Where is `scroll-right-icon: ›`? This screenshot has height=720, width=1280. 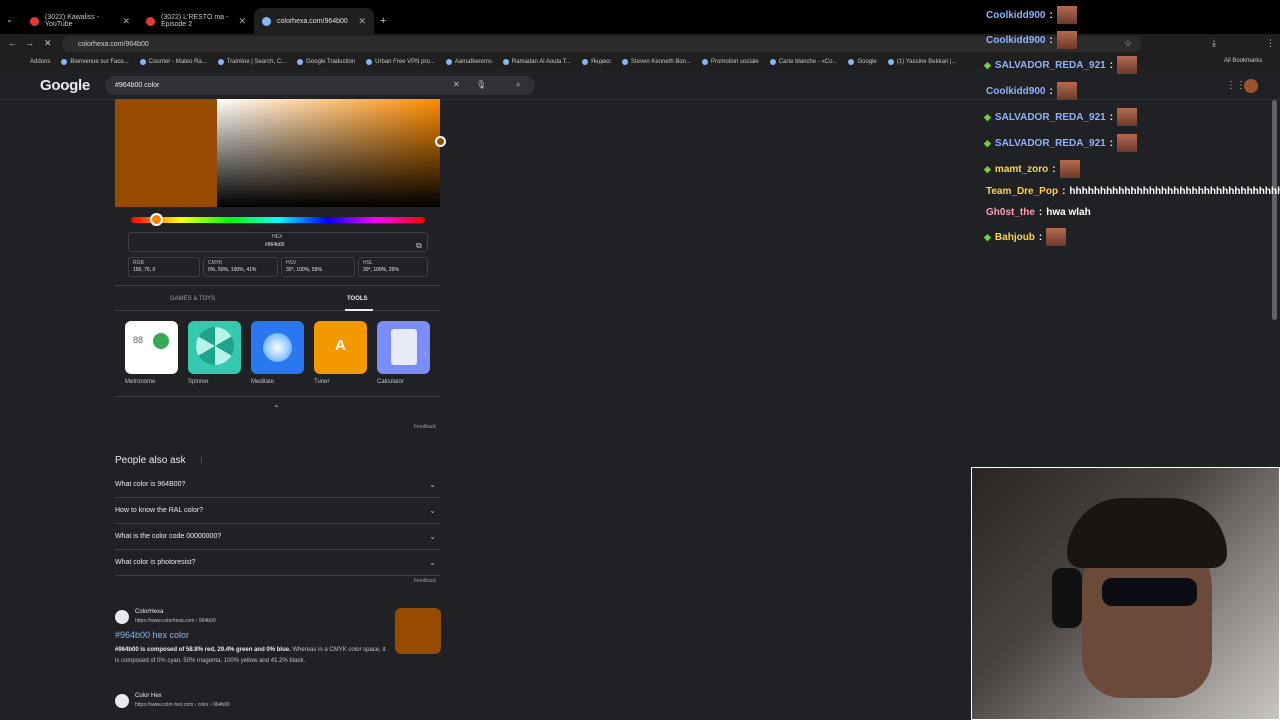 scroll-right-icon: › is located at coordinates (425, 353).